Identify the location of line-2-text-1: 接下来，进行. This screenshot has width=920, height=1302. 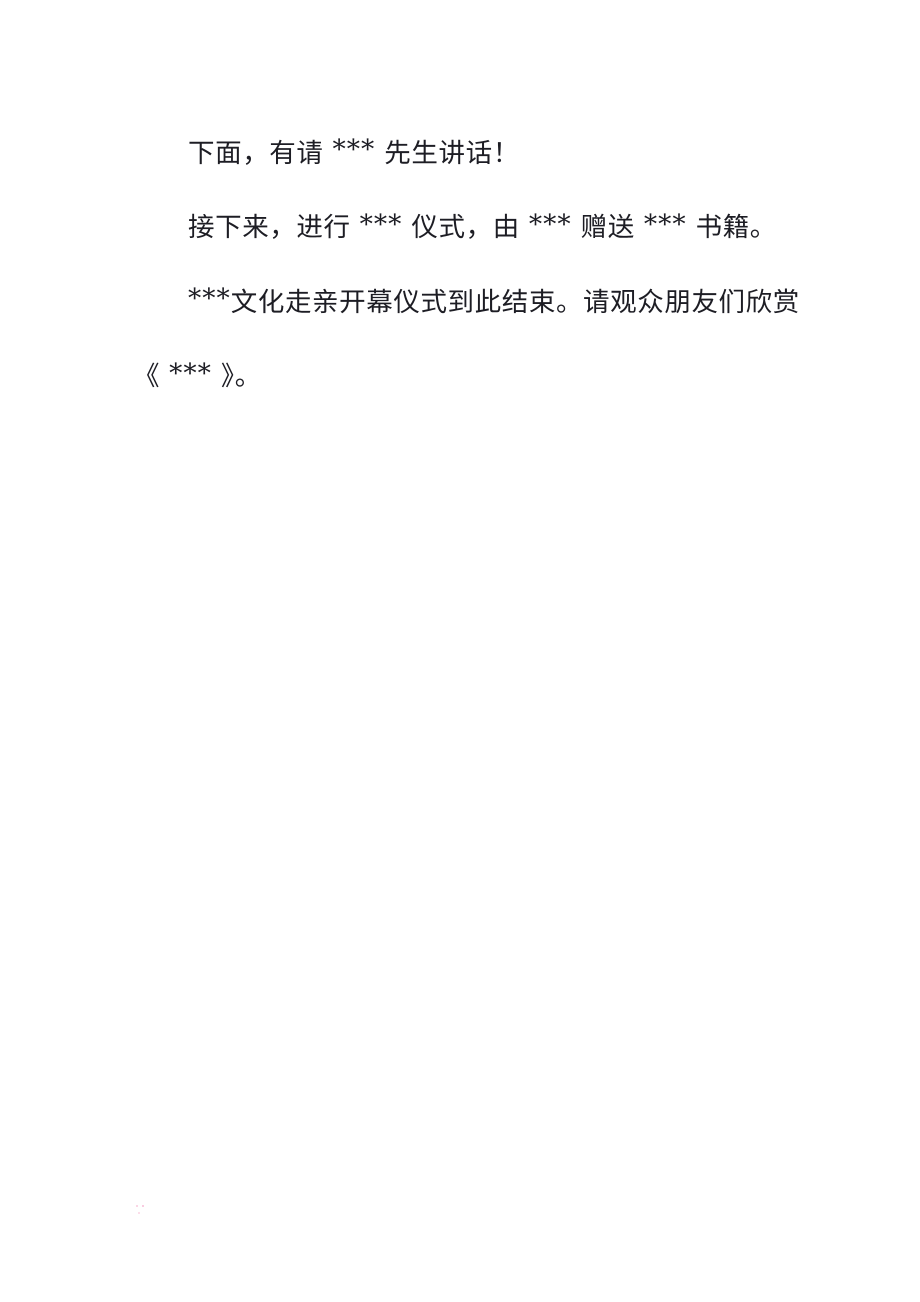
(274, 227).